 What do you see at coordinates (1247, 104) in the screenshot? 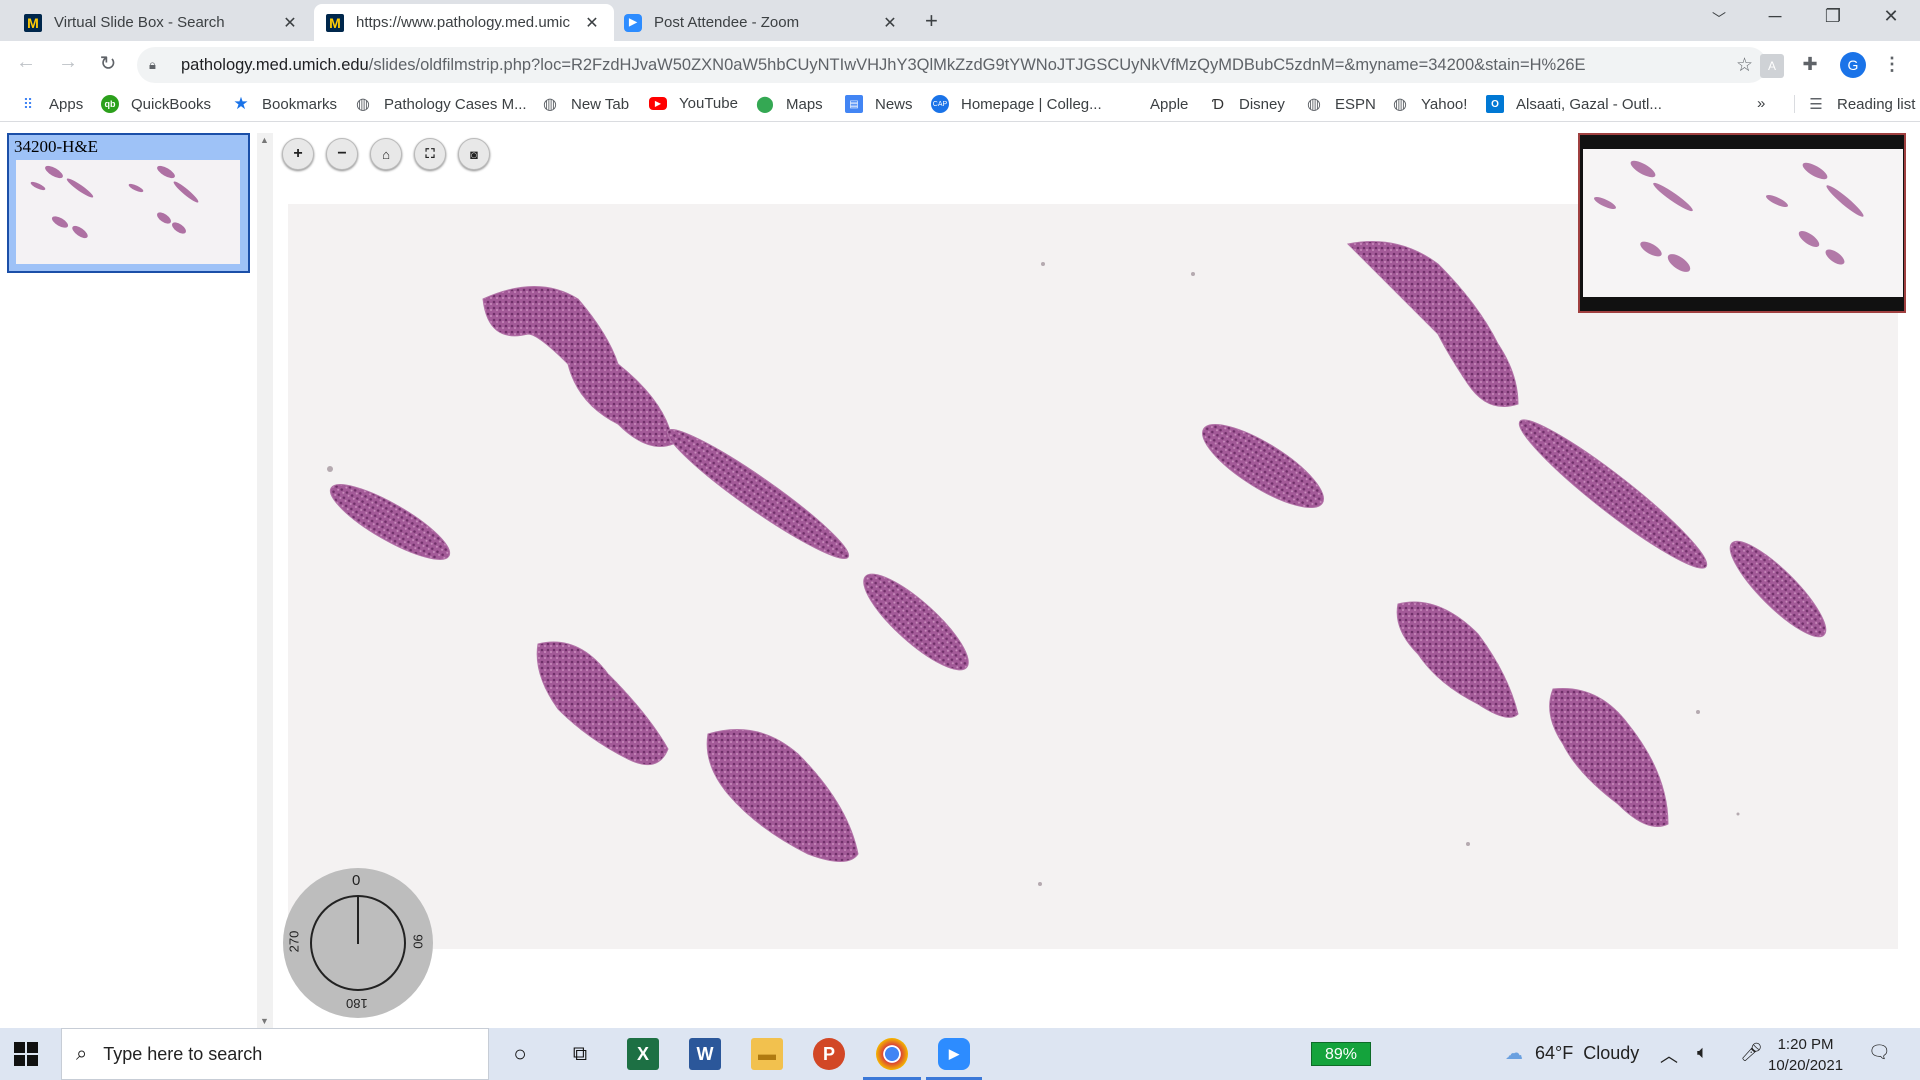
I see `bookmark-disney: Ɗ Disney` at bounding box center [1247, 104].